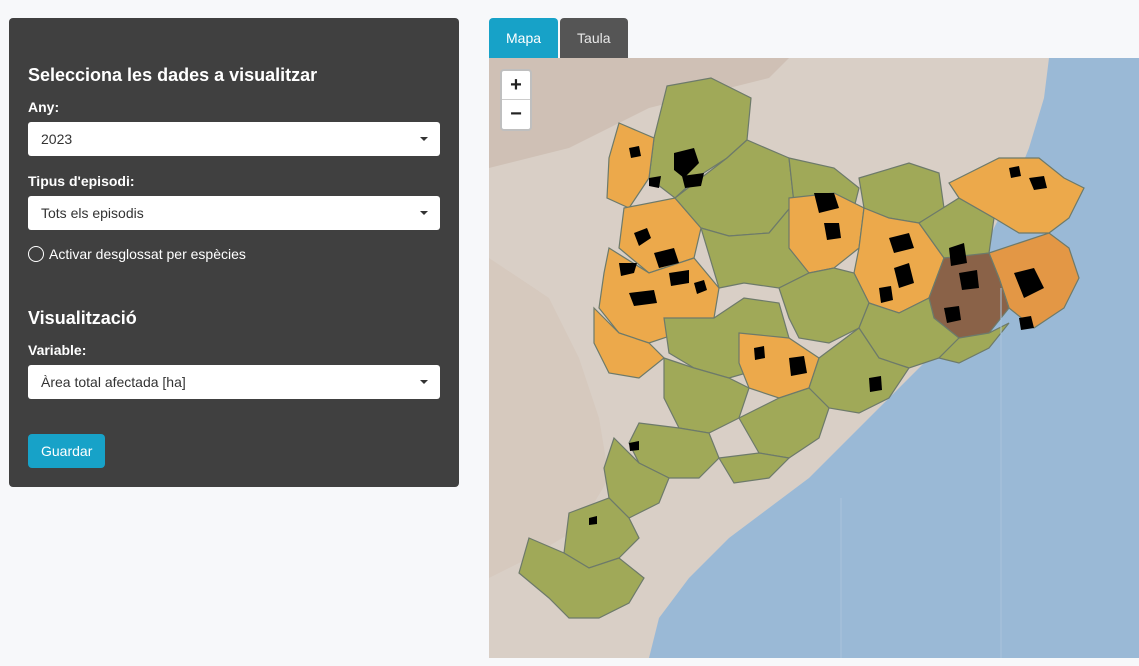 Image resolution: width=1139 pixels, height=666 pixels. I want to click on radio-button, so click(36, 254).